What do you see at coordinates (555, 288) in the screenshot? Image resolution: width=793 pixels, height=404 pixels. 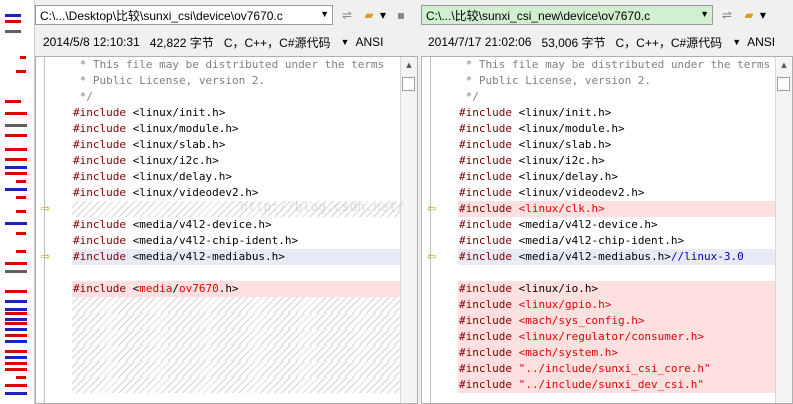 I see `include-path: <linux/io.h>` at bounding box center [555, 288].